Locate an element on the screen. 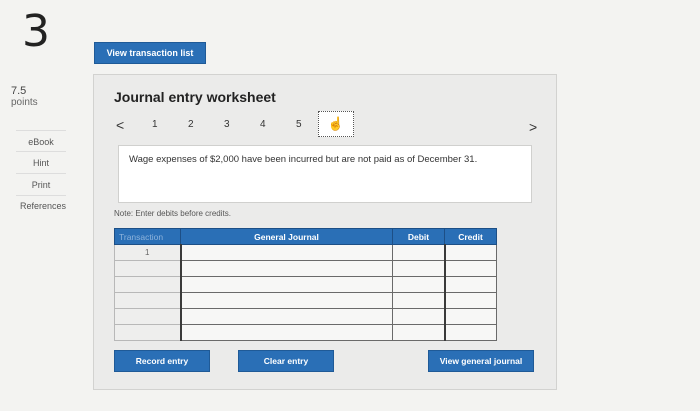 The image size is (700, 411). prev-arrow-icon: < is located at coordinates (120, 125).